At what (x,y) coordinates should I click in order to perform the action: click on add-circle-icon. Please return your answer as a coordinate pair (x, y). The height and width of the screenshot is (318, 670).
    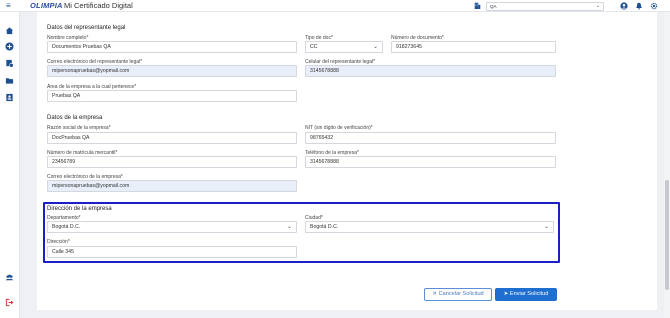
    Looking at the image, I should click on (9, 46).